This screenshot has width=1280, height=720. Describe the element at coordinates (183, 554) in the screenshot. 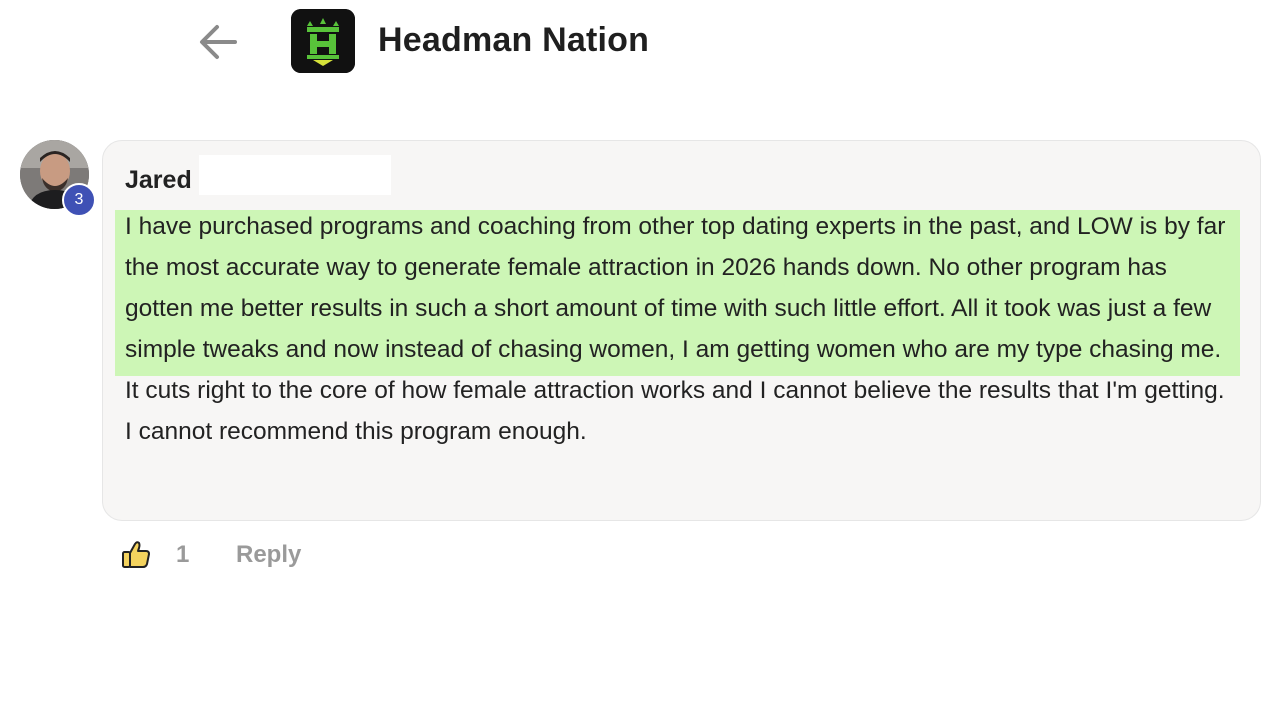

I see `like-count: 1` at that location.